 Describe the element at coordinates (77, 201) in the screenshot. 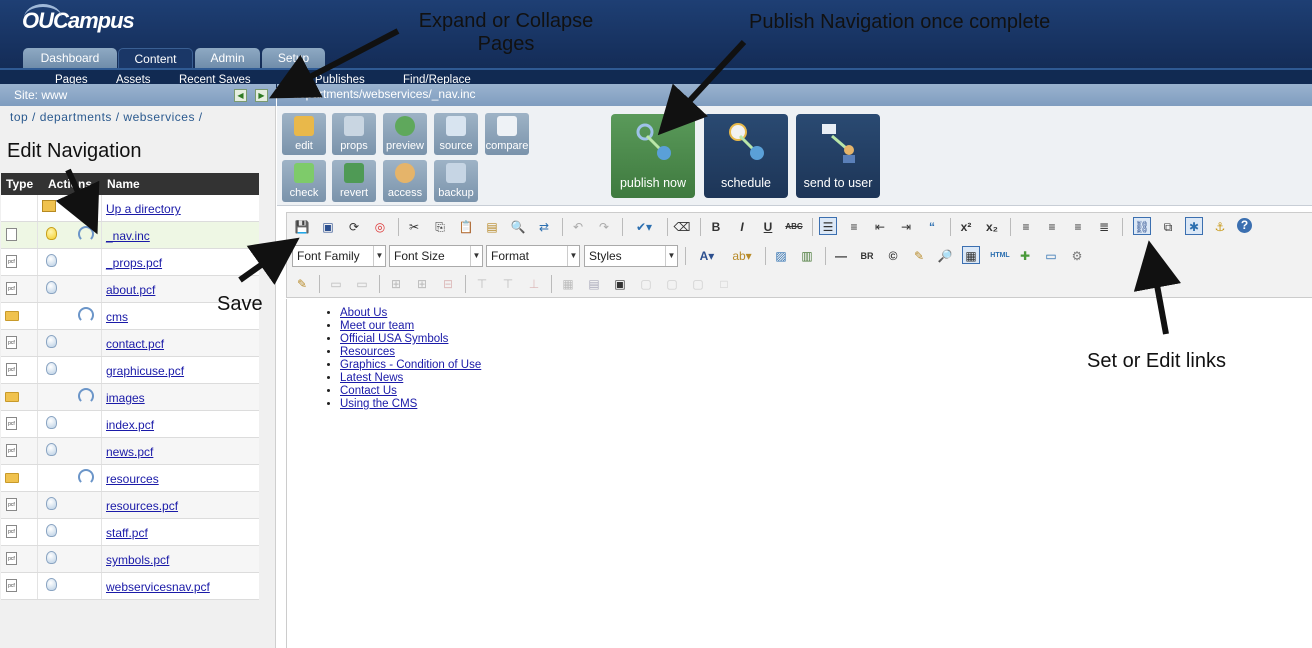

I see `arrow-edit-navigation` at that location.